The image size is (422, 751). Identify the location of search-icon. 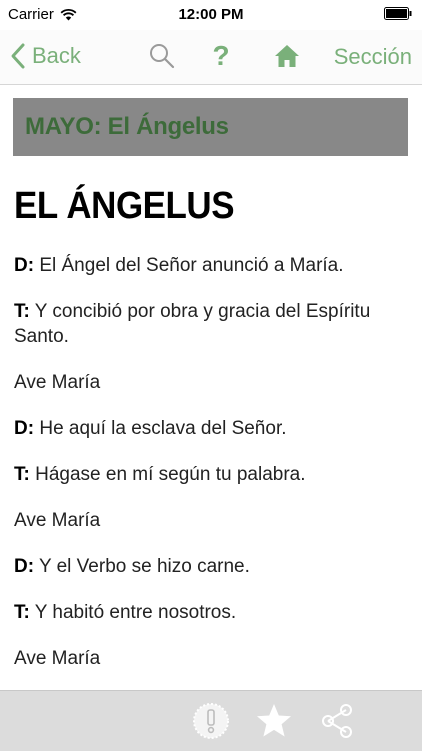
(162, 56).